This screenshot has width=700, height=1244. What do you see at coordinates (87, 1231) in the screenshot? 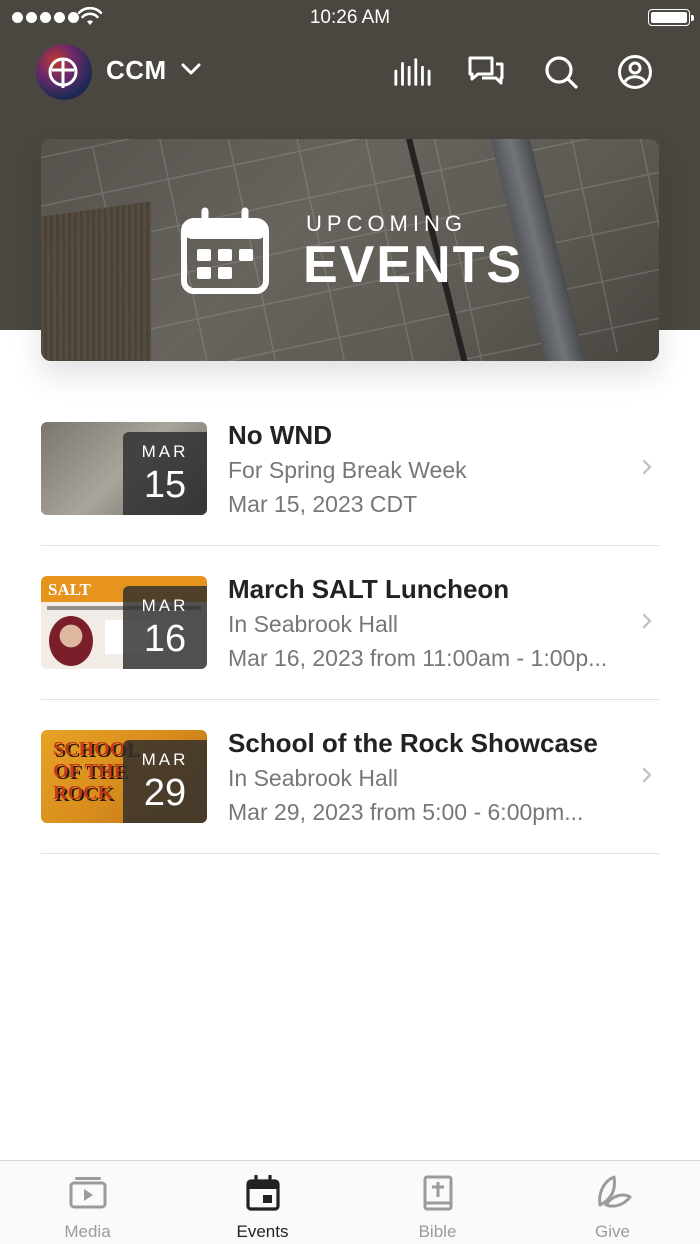
I see `tab-label: Media` at bounding box center [87, 1231].